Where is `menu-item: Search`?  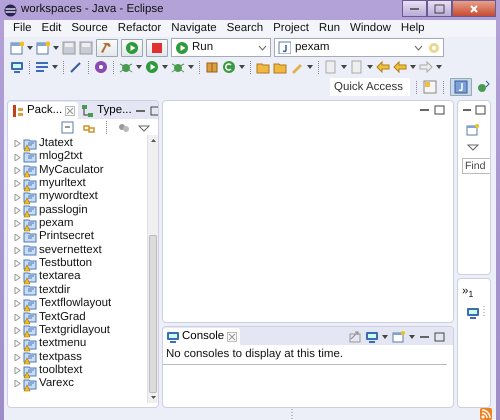
menu-item: Search is located at coordinates (245, 29).